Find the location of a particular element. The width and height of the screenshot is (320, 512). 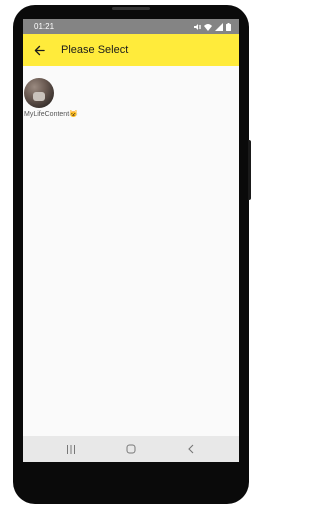

page-title: Please Select is located at coordinates (95, 50).